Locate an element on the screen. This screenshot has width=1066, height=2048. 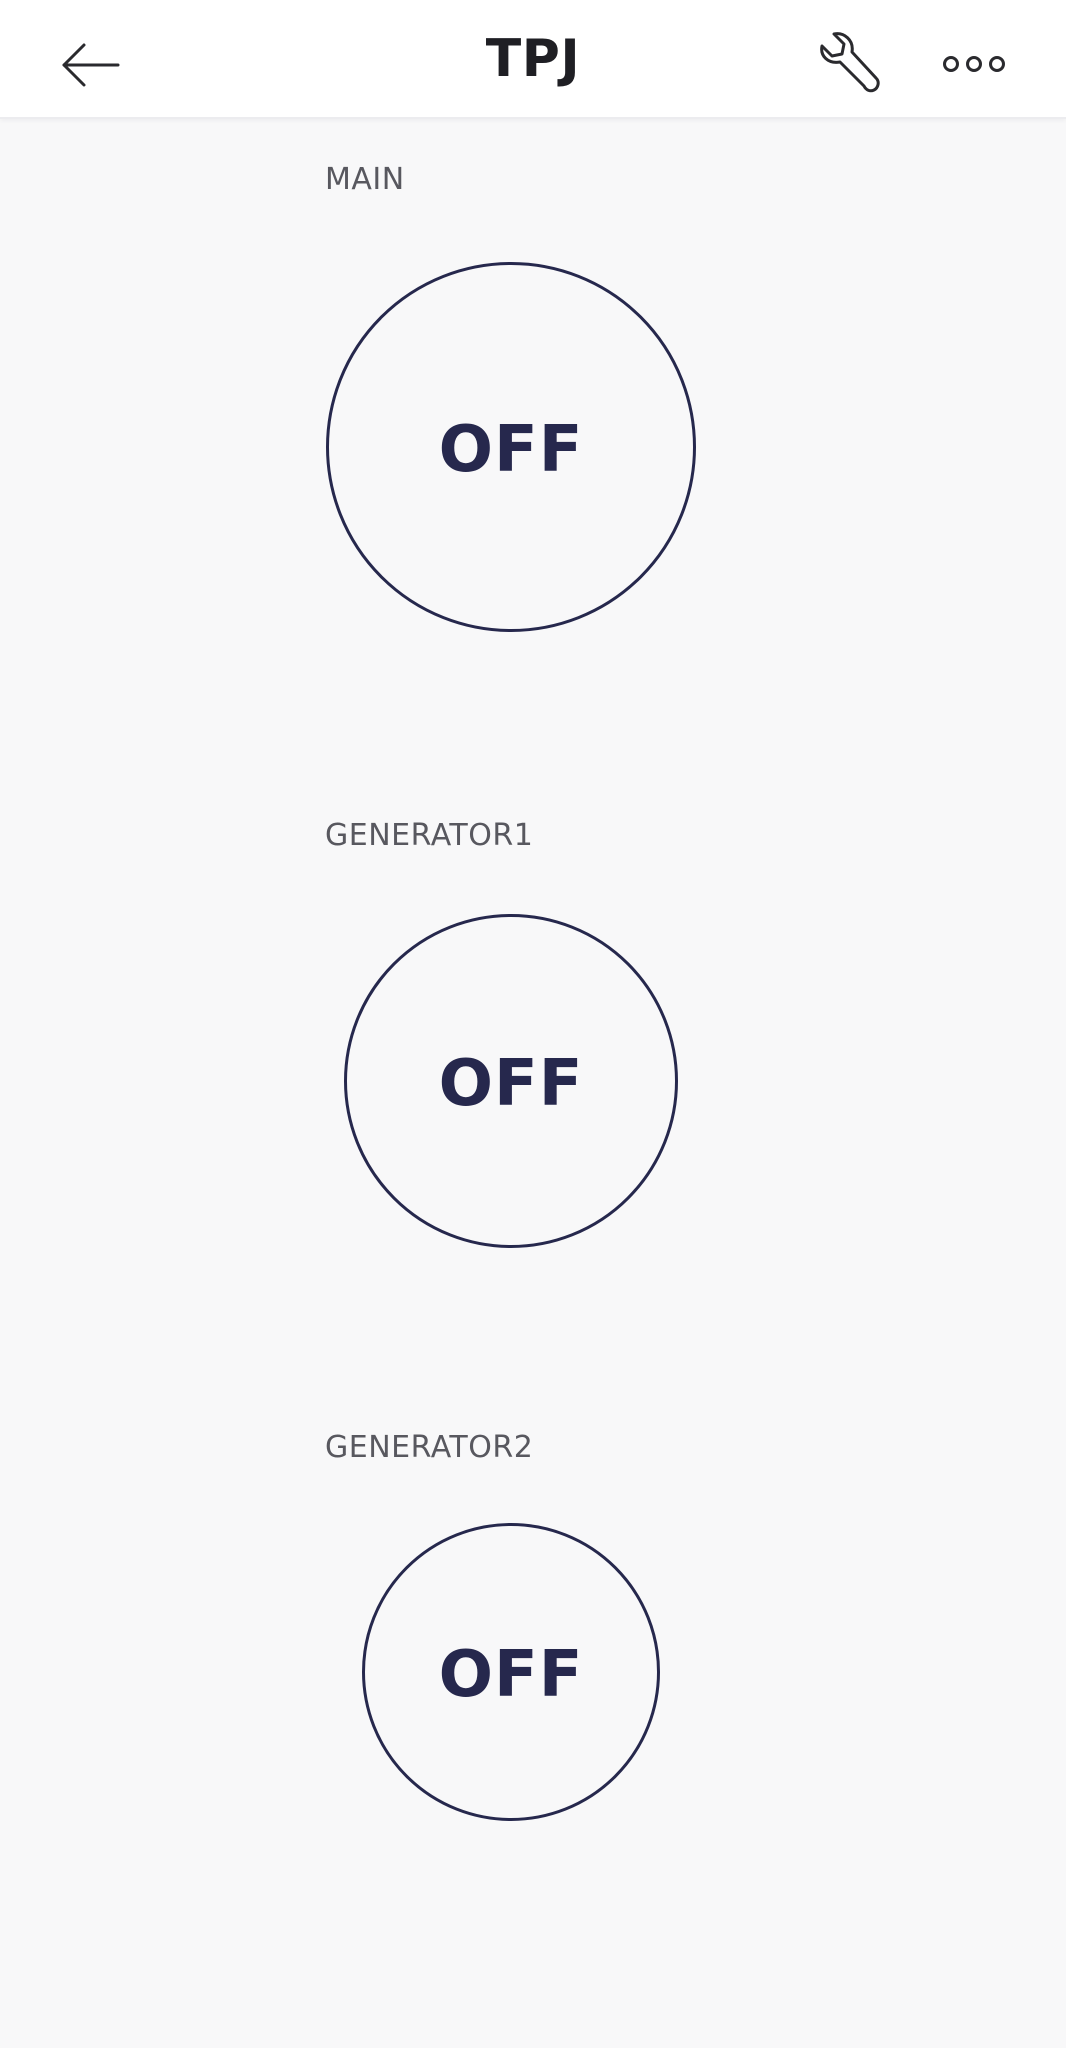
device-settings-button is located at coordinates (850, 64).